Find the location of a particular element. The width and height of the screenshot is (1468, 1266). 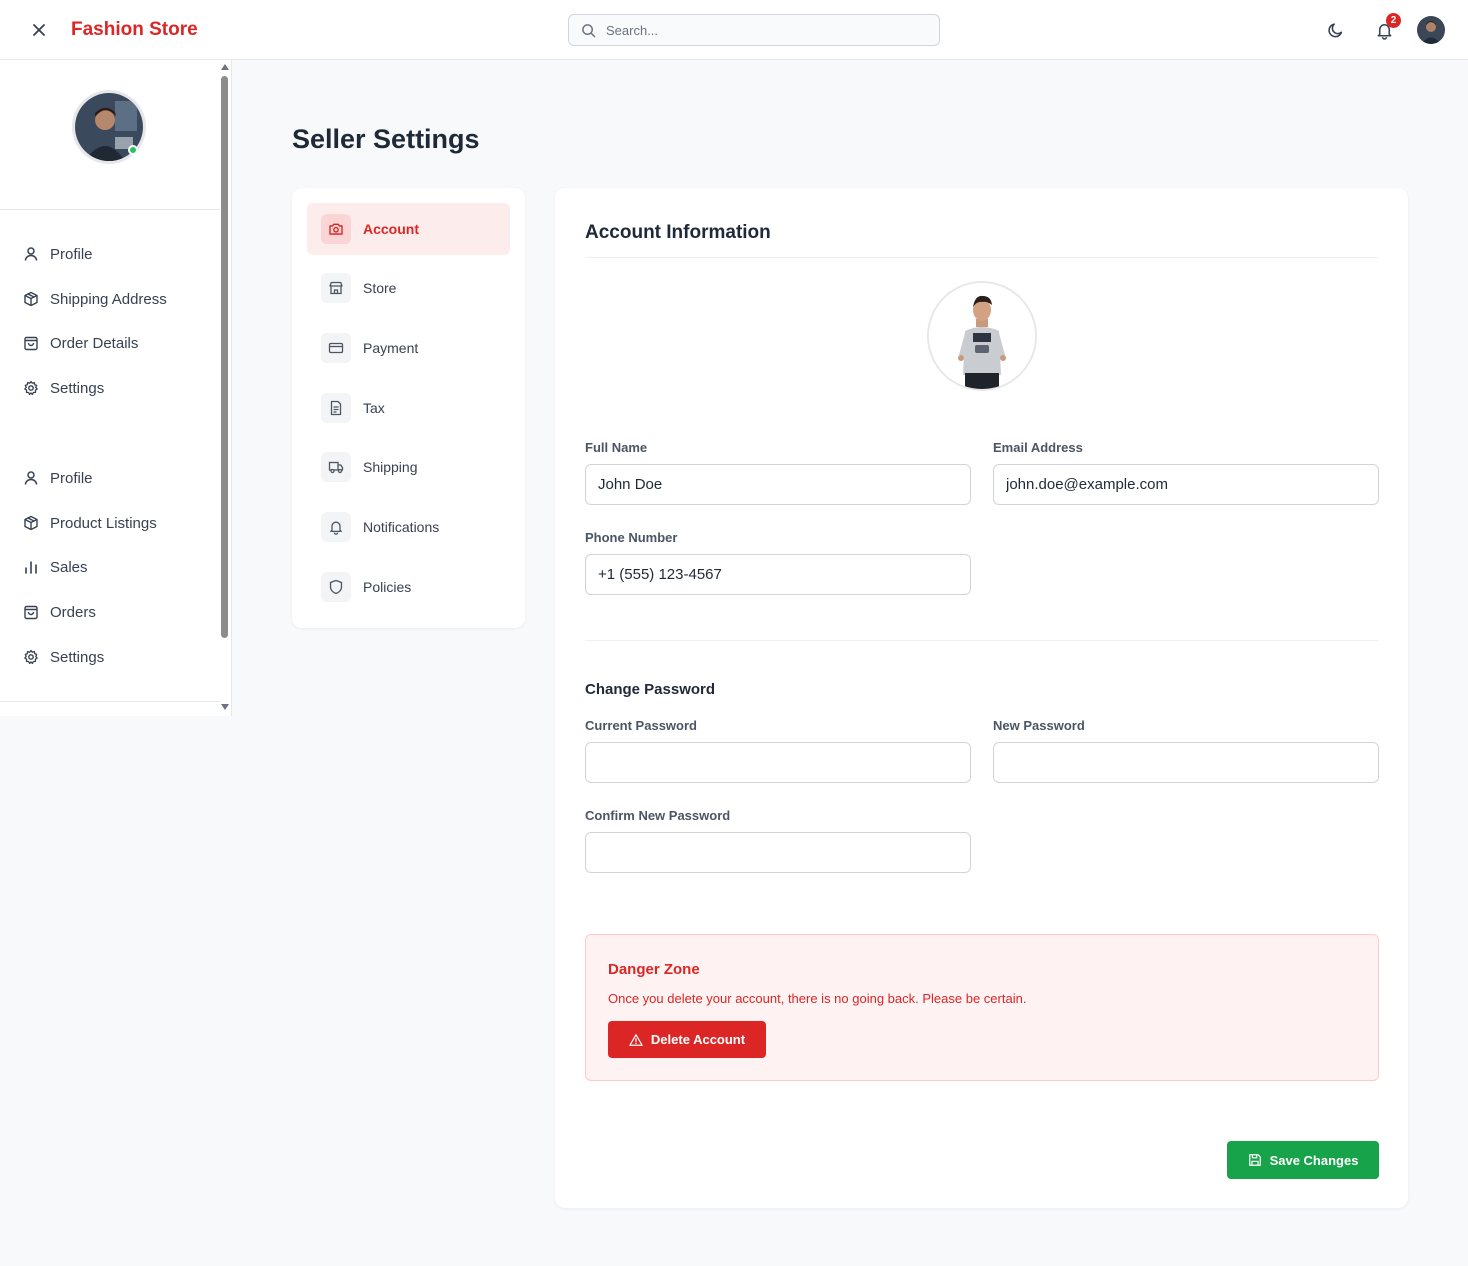

page-title: Seller Settings is located at coordinates (386, 139).